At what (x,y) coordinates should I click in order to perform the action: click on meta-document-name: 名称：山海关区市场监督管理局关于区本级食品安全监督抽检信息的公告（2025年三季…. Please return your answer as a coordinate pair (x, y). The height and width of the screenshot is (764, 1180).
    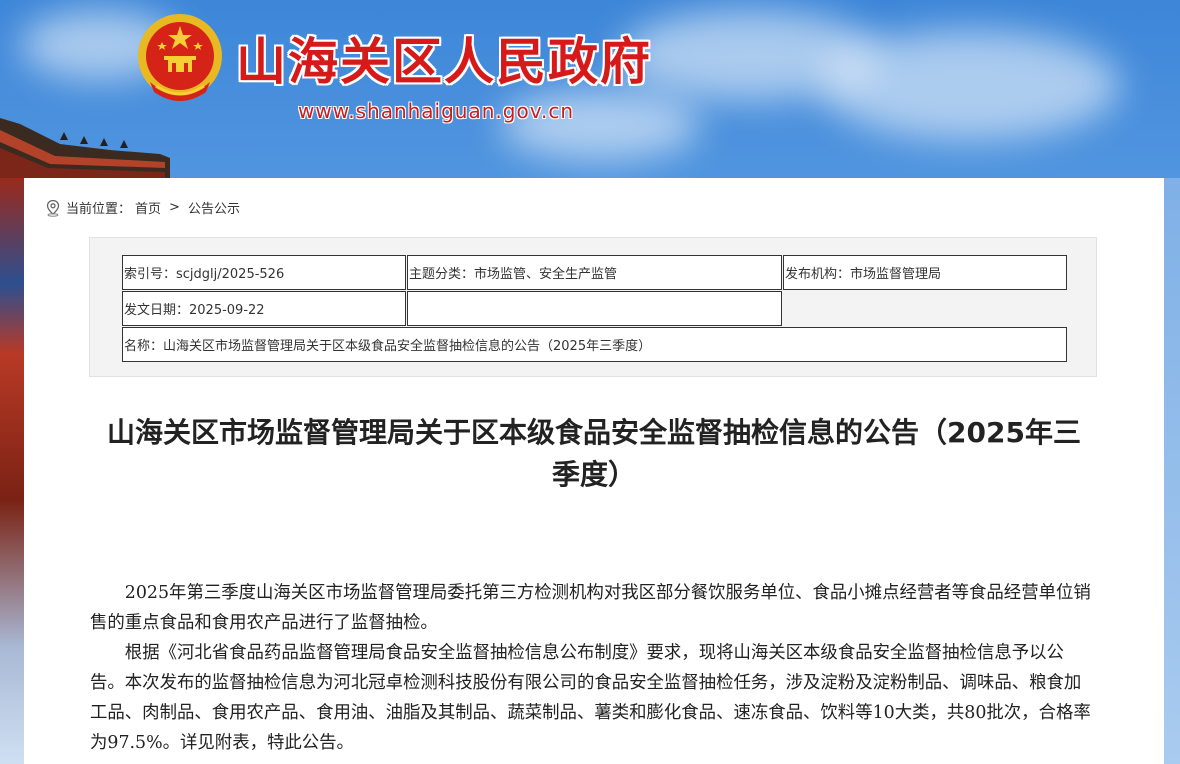
    Looking at the image, I should click on (594, 344).